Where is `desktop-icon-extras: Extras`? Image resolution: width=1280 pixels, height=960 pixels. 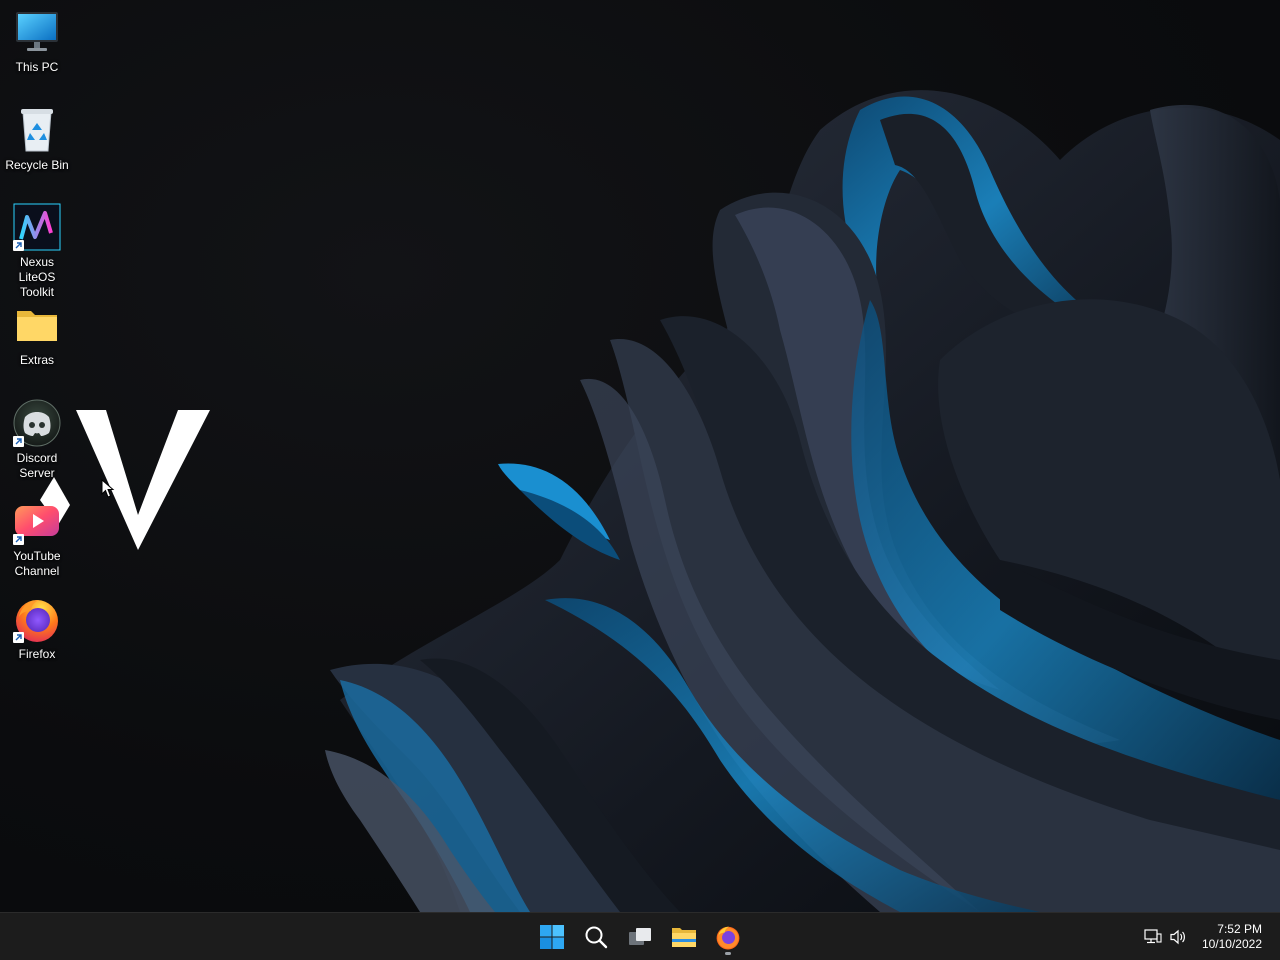
desktop-icon-extras: Extras is located at coordinates (37, 334).